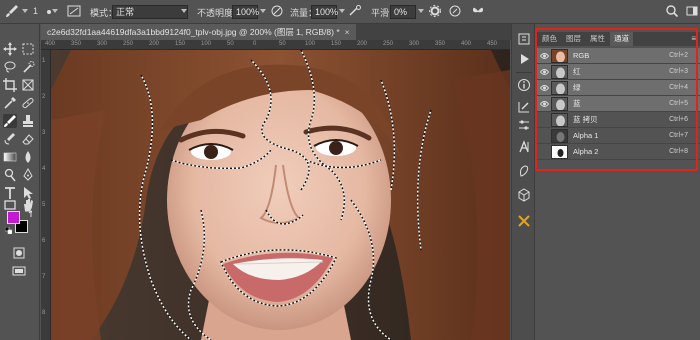  Describe the element at coordinates (573, 39) in the screenshot. I see `tab-layers: 图层` at that location.